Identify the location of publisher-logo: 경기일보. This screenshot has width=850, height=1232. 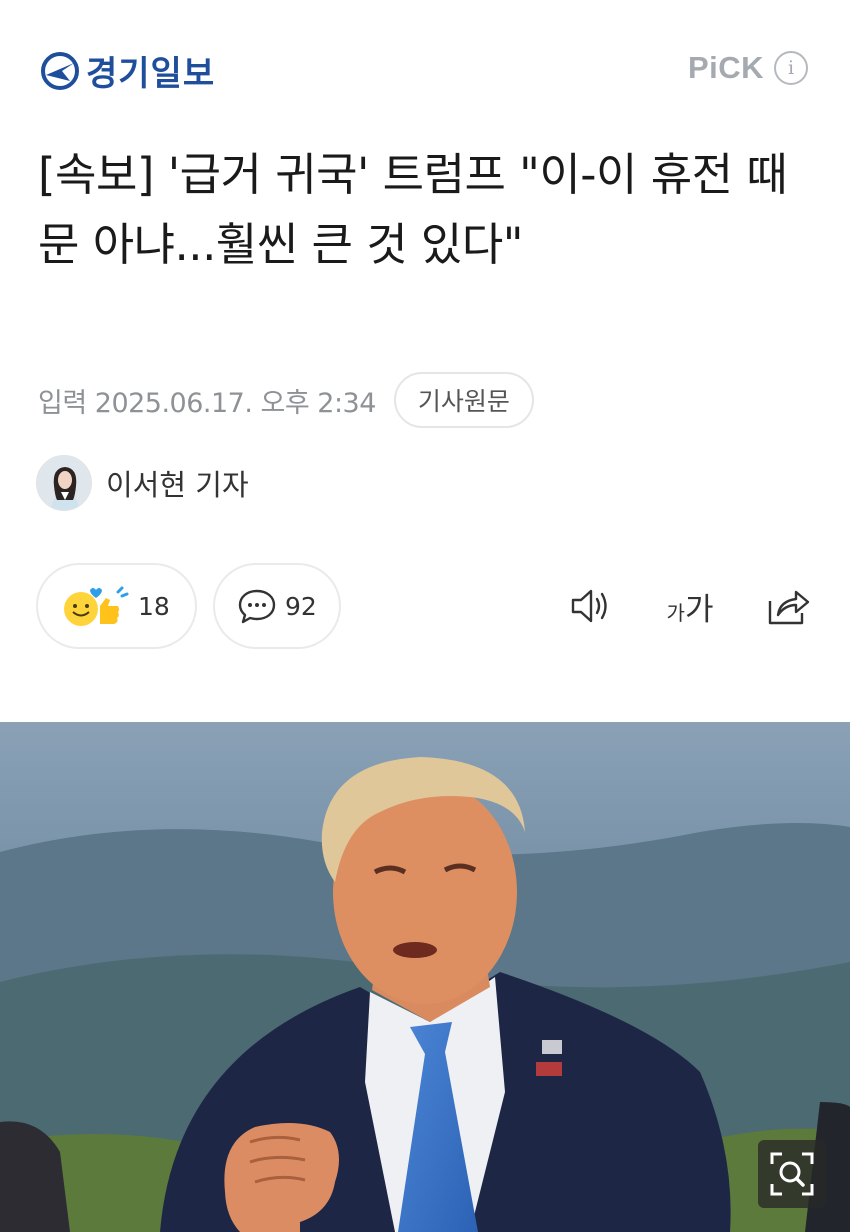
(127, 70).